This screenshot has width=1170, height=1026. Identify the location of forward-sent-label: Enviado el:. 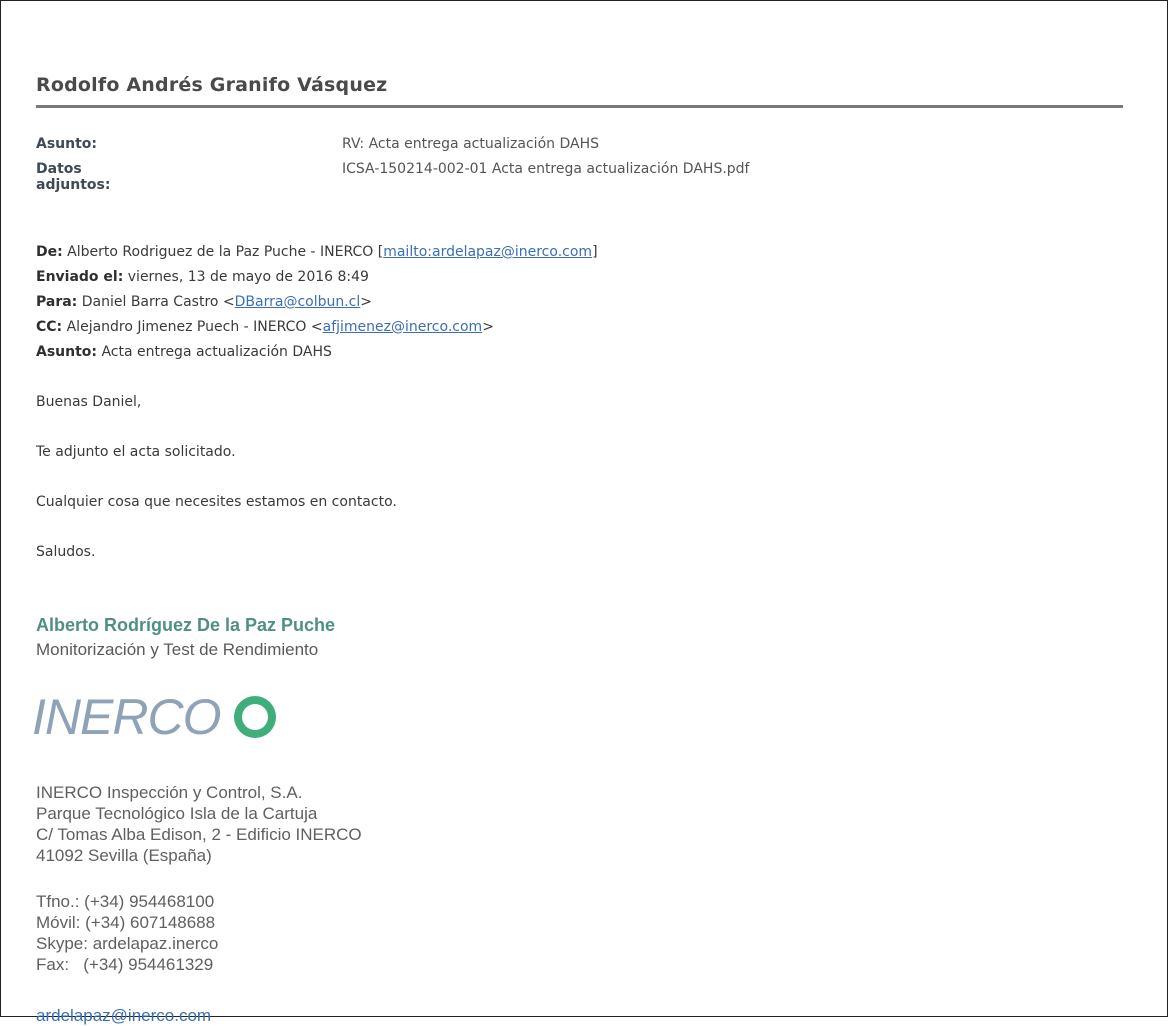
(80, 277).